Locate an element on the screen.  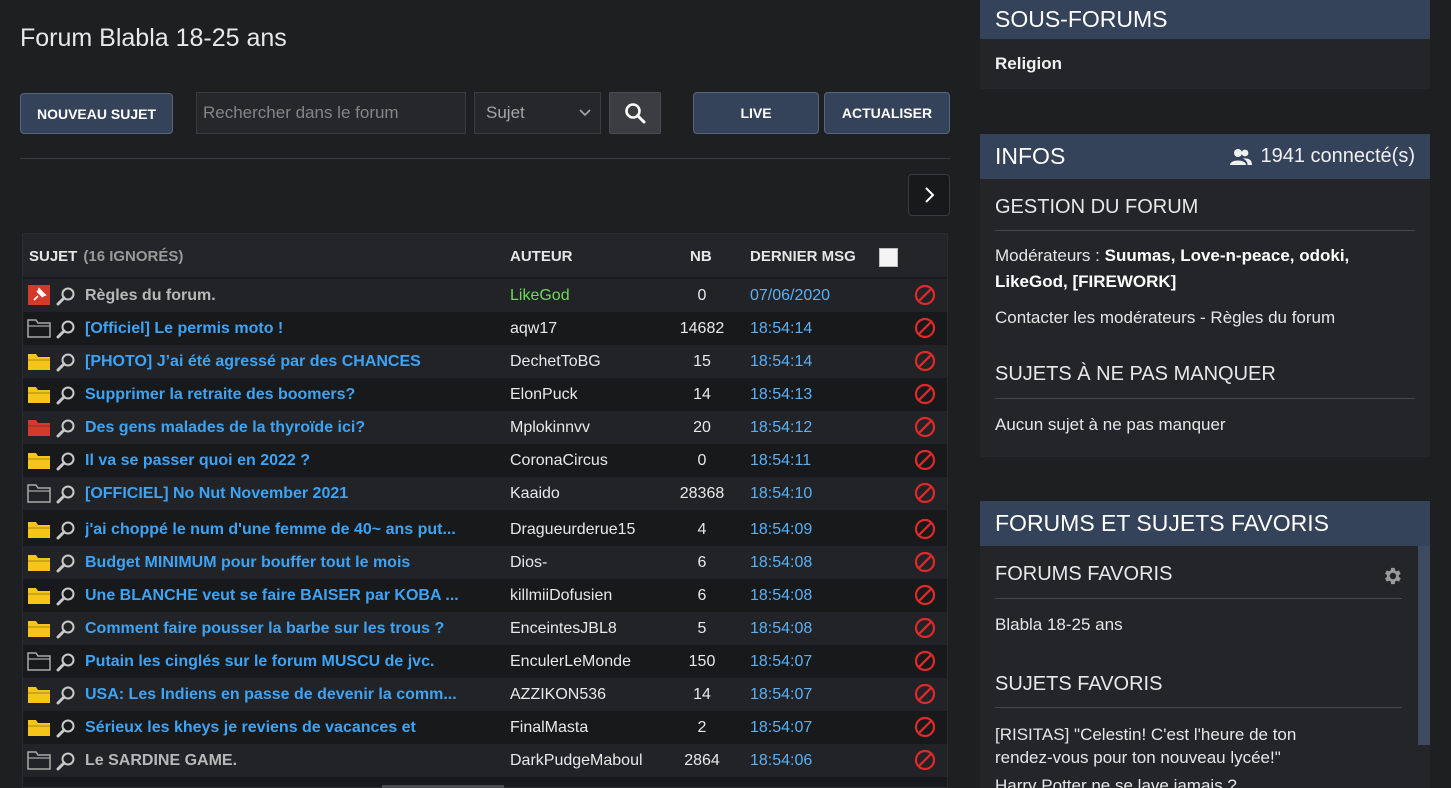
select-all-checkbox is located at coordinates (888, 257).